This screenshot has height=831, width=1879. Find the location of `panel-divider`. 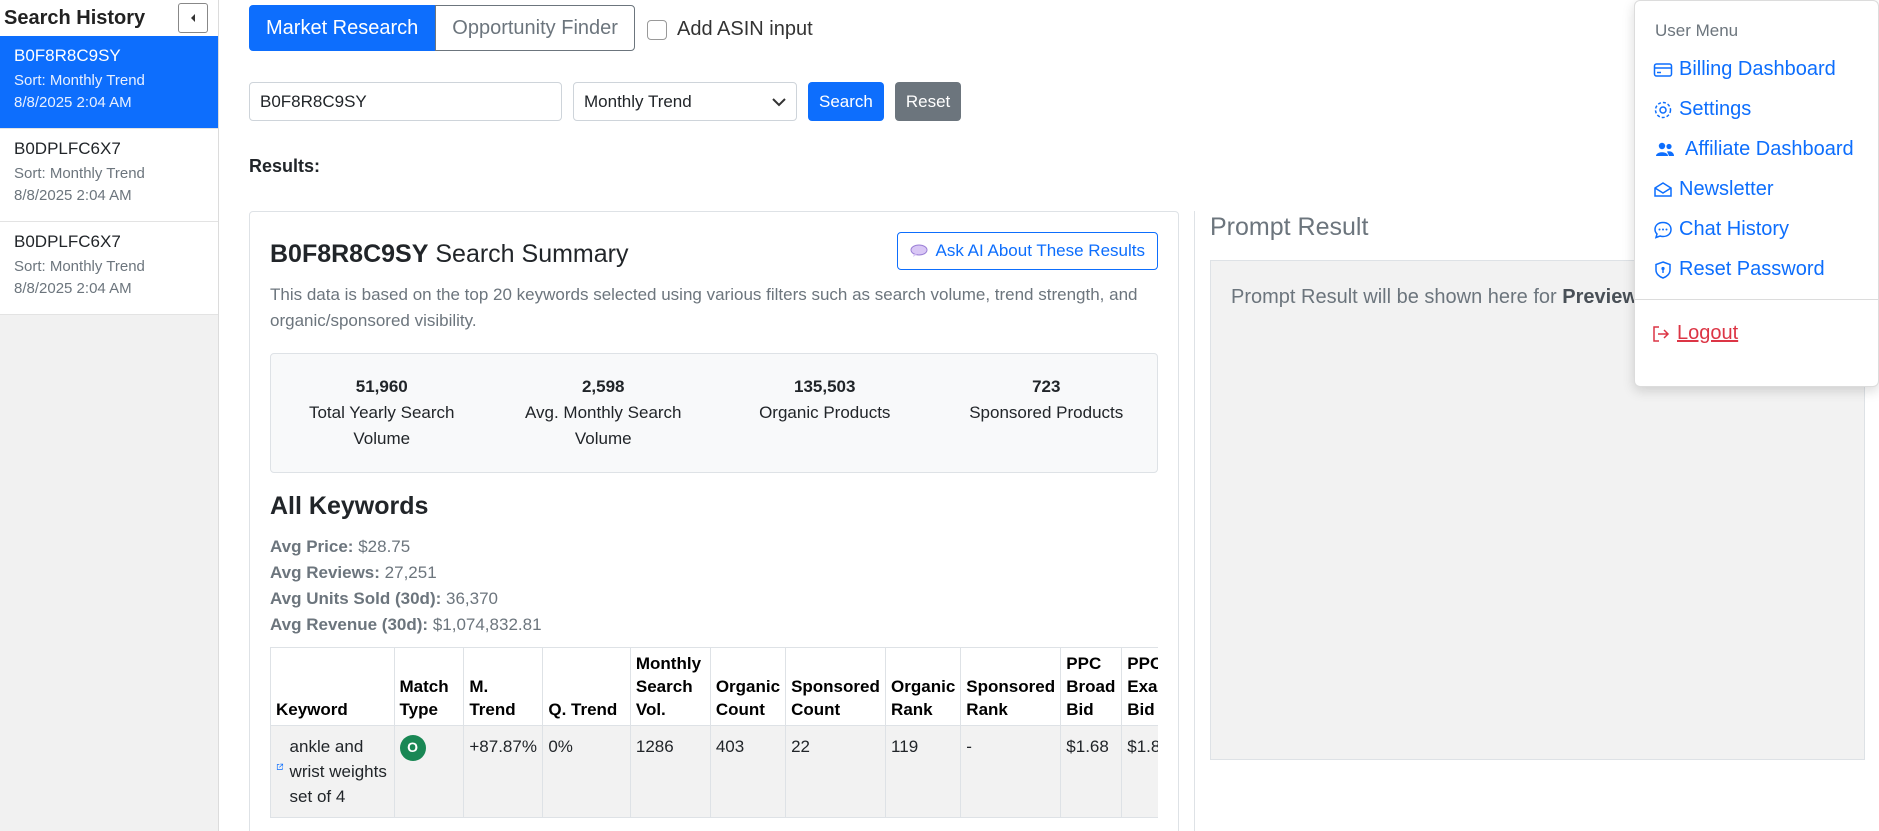

panel-divider is located at coordinates (1194, 521).